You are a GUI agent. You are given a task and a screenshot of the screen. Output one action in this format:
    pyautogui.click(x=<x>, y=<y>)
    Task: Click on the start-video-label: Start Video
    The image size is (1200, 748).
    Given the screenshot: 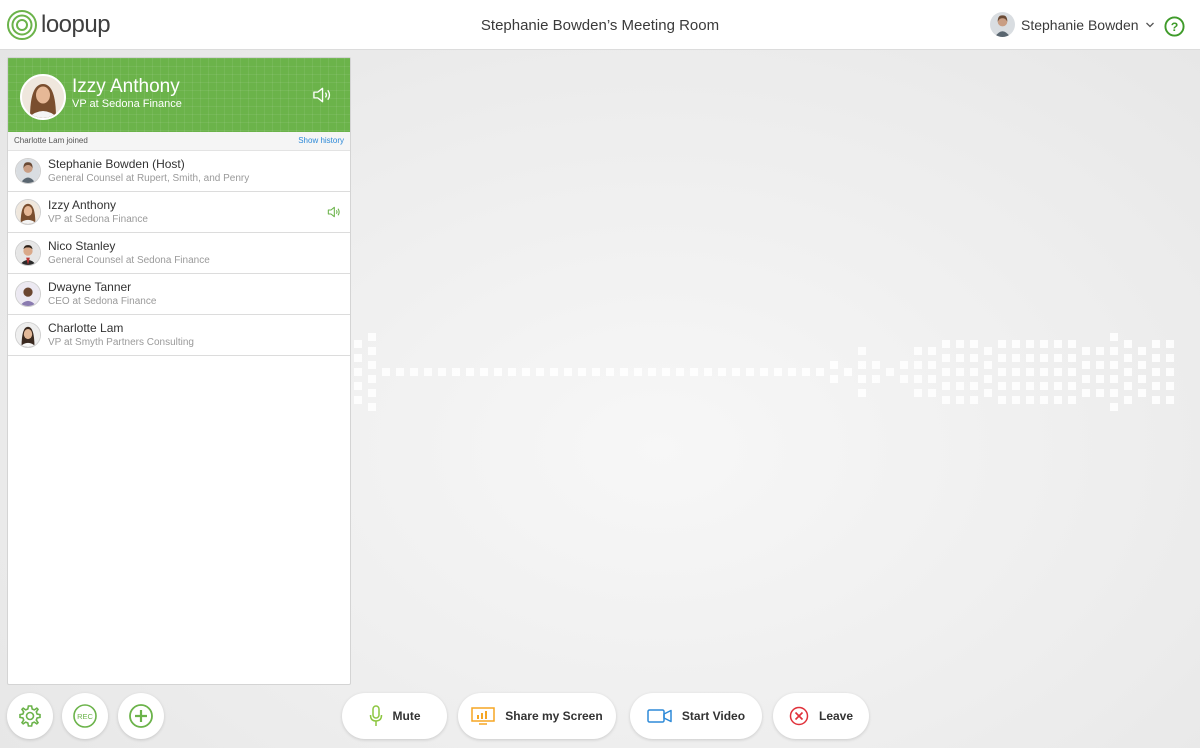 What is the action you would take?
    pyautogui.click(x=713, y=716)
    